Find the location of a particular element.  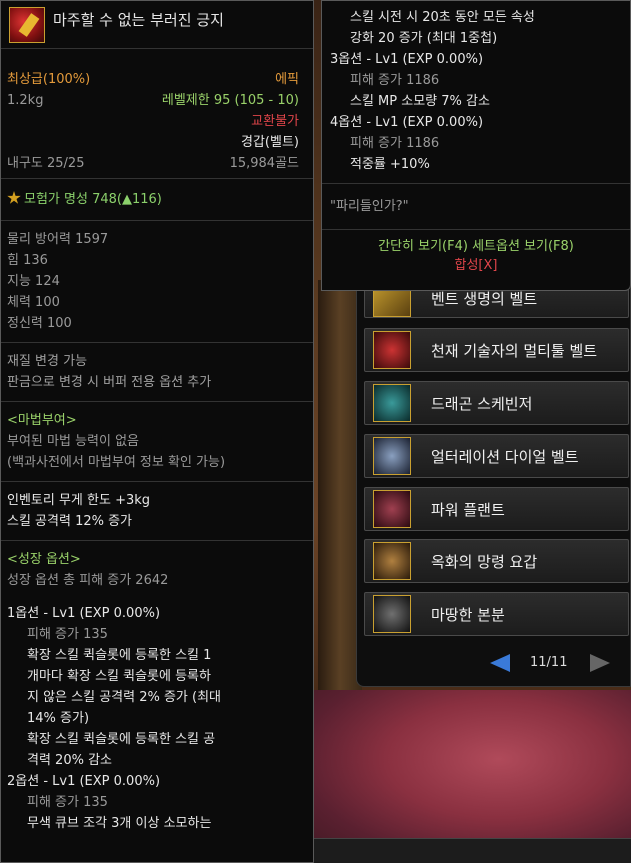

effects-section: 인벤토리 무게 한도 +3kg 스킬 공격력 12% 증가 is located at coordinates (157, 511).